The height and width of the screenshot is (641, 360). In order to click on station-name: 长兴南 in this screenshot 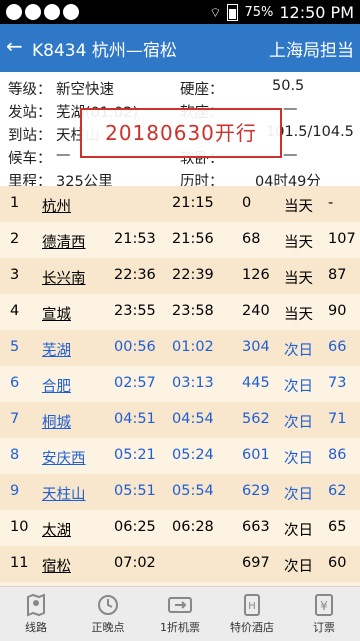, I will do `click(64, 277)`.